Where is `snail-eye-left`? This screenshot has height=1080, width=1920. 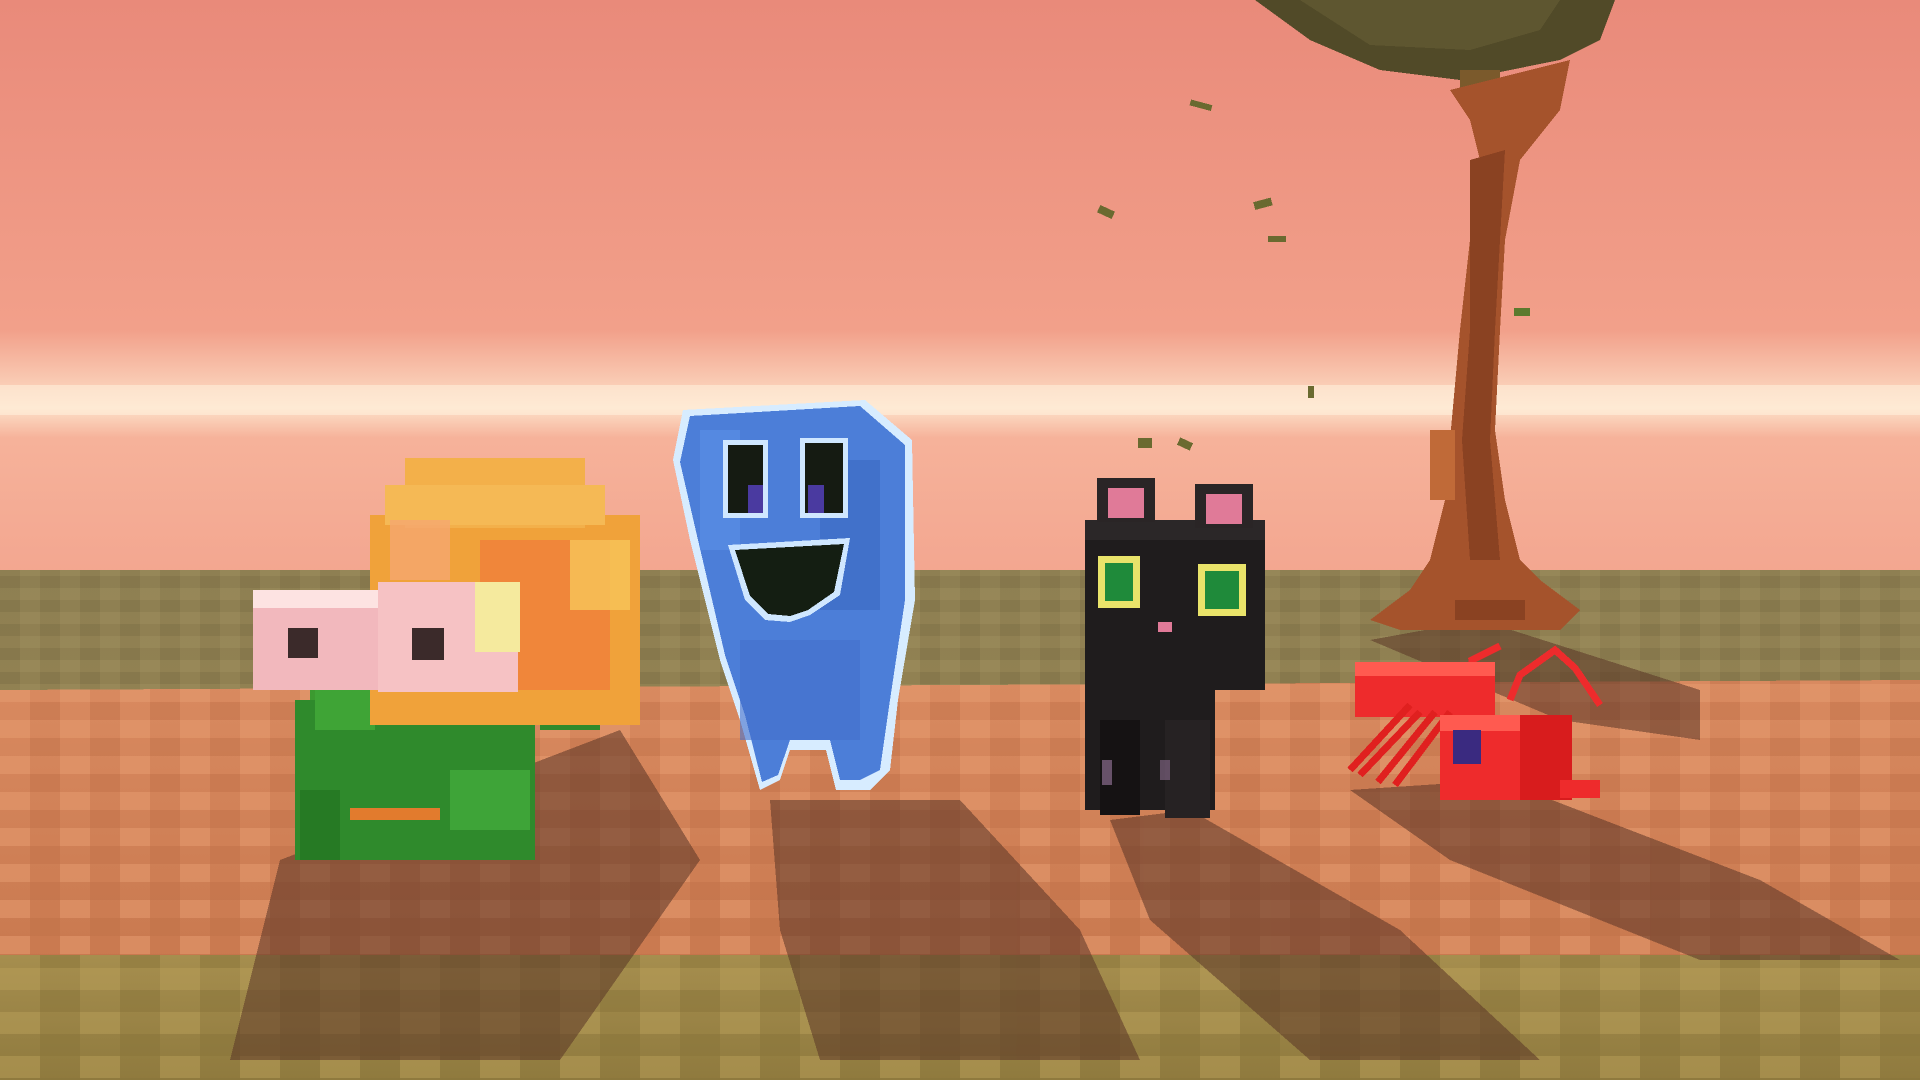 snail-eye-left is located at coordinates (318, 640).